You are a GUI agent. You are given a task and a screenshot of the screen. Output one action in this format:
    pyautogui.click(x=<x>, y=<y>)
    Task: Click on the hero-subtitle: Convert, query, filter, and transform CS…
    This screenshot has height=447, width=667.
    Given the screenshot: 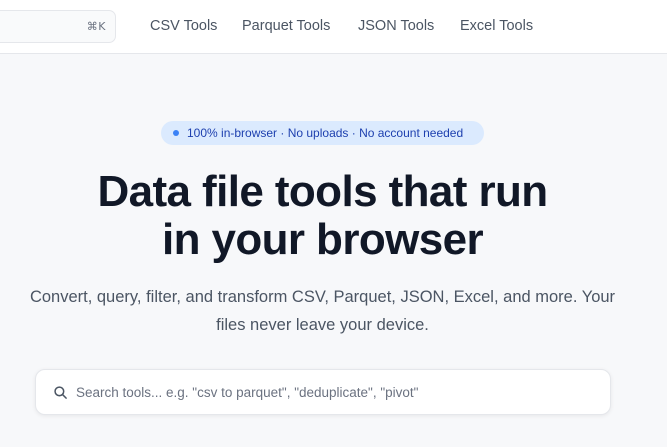 What is the action you would take?
    pyautogui.click(x=327, y=311)
    